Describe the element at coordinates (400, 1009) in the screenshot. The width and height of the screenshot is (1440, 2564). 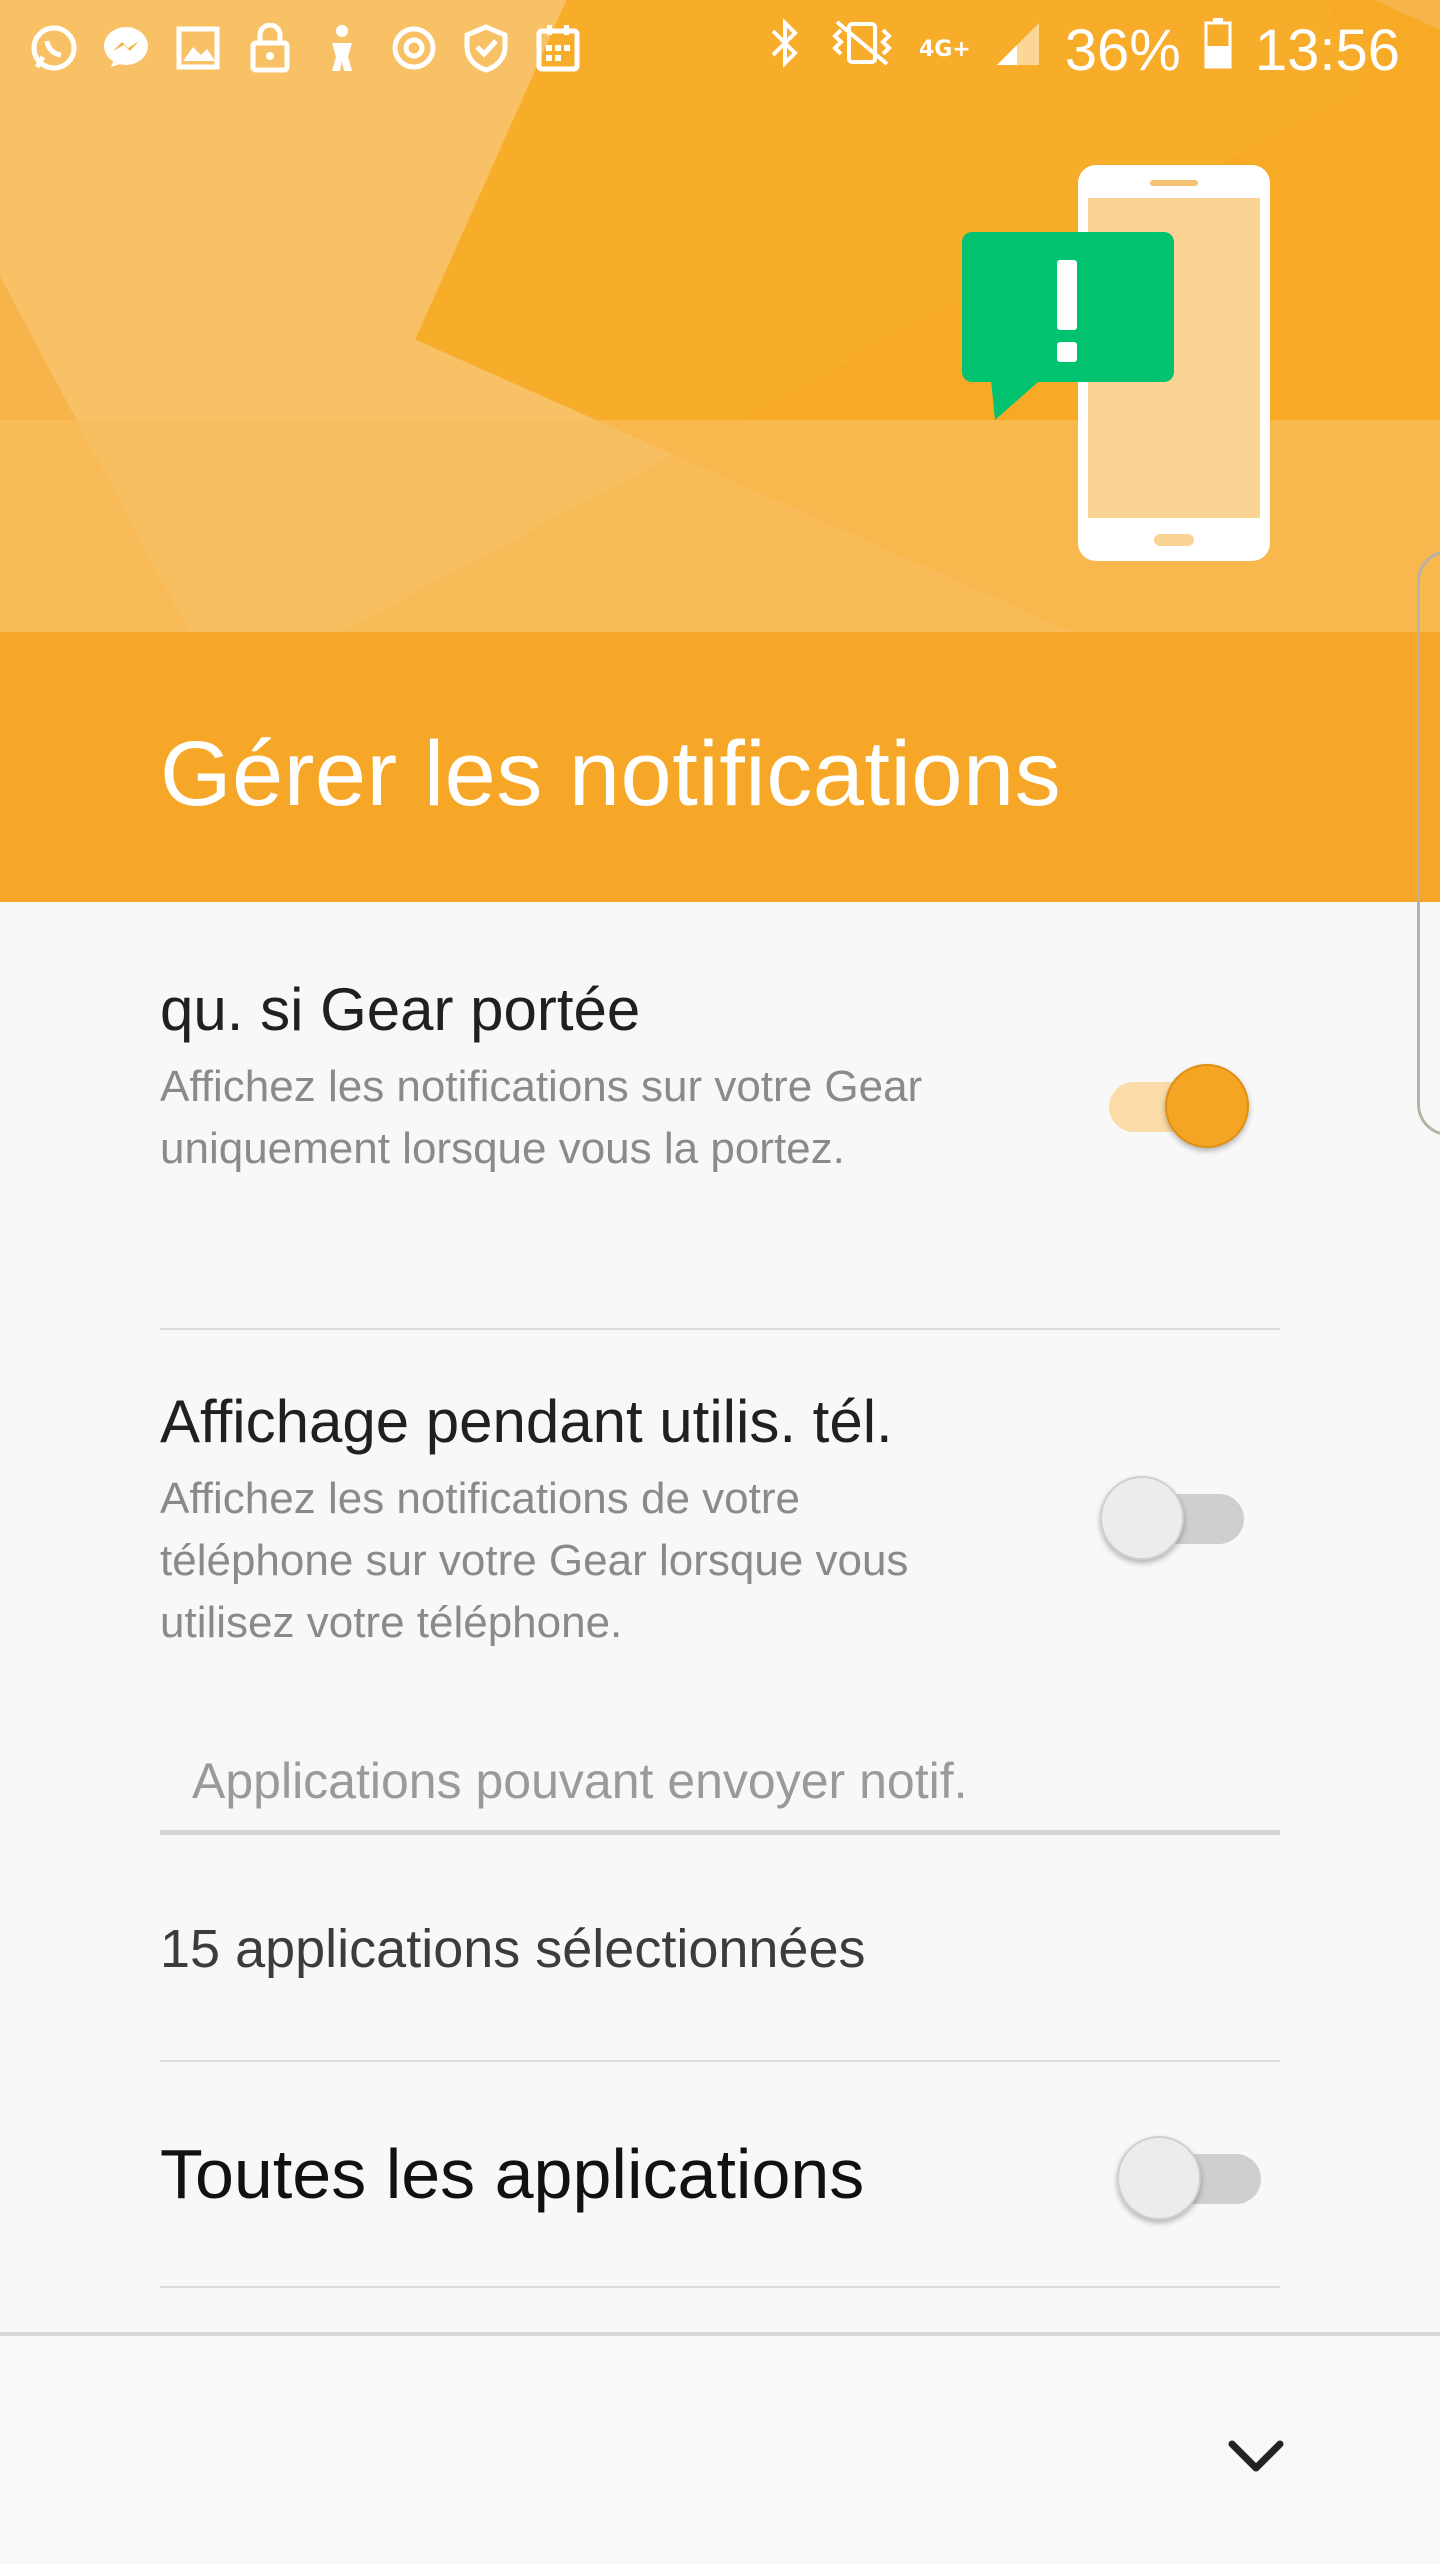
I see `setting-wear-only-title: qu. si Gear portée` at that location.